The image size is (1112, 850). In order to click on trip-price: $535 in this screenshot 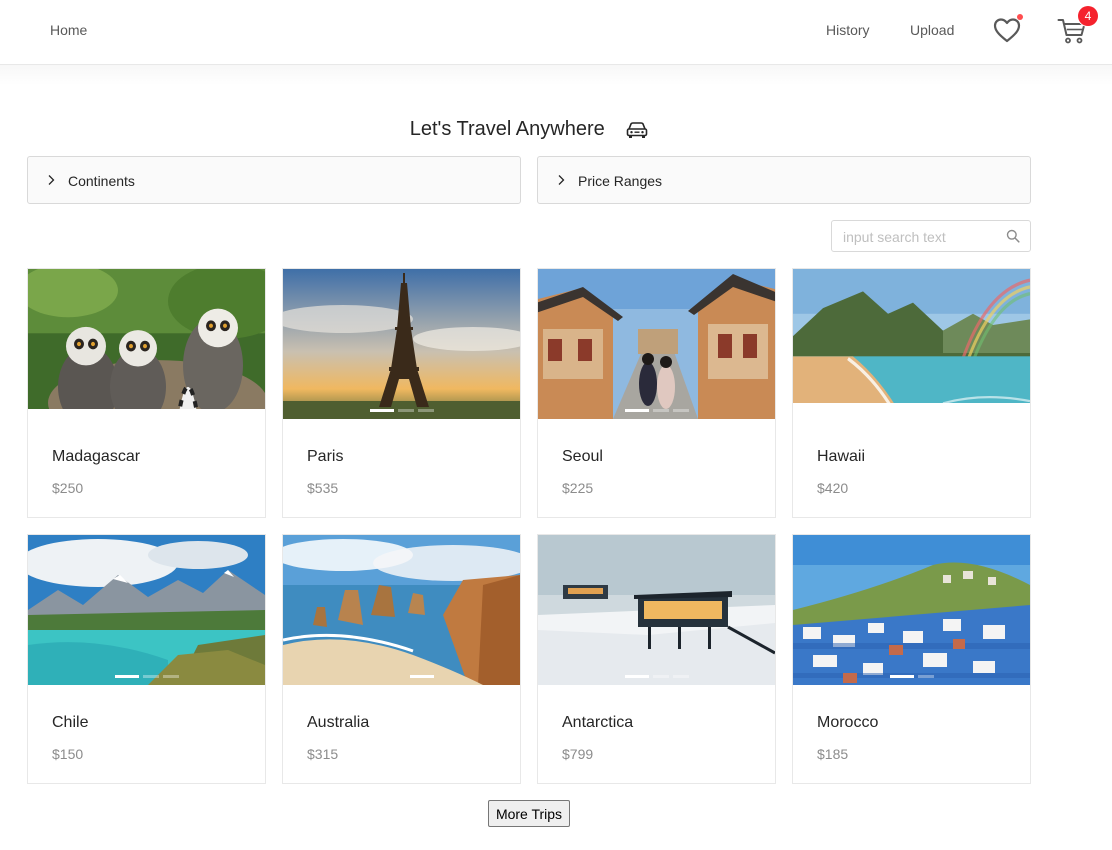, I will do `click(323, 488)`.